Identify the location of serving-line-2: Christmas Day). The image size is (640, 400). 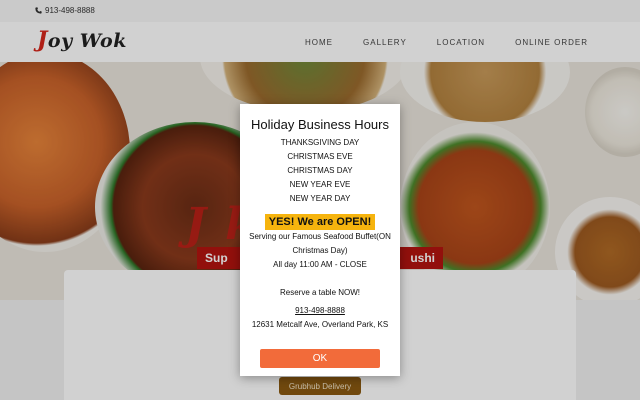
(320, 250).